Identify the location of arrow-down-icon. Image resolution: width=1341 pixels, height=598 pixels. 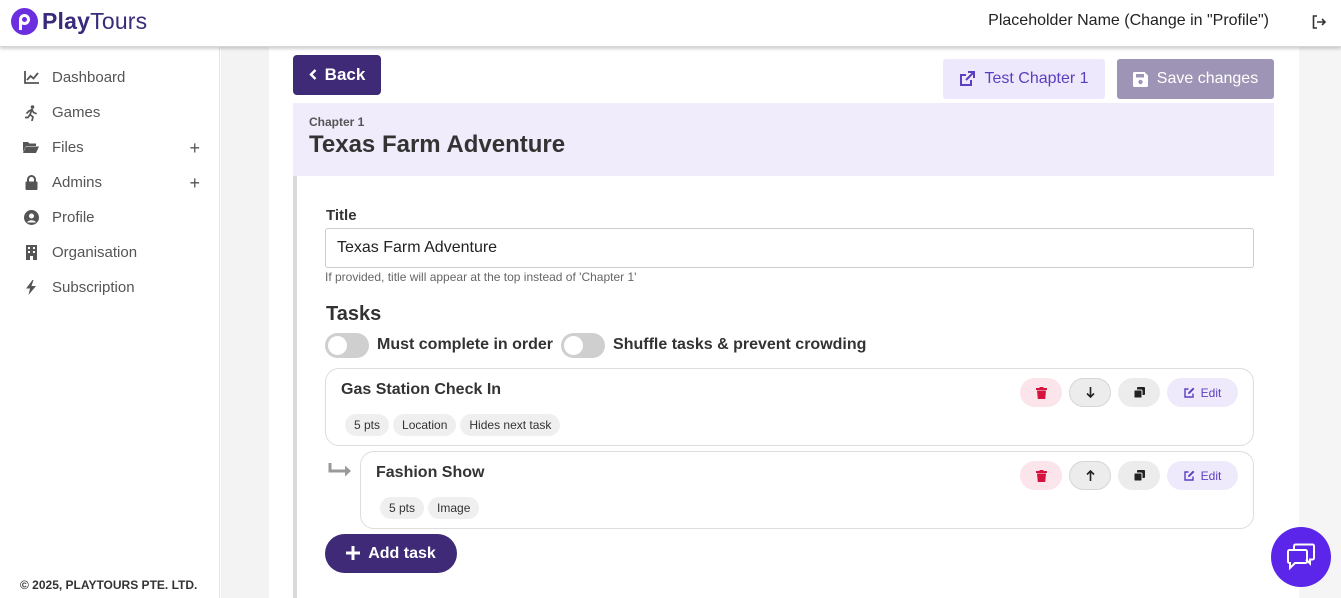
(1090, 392).